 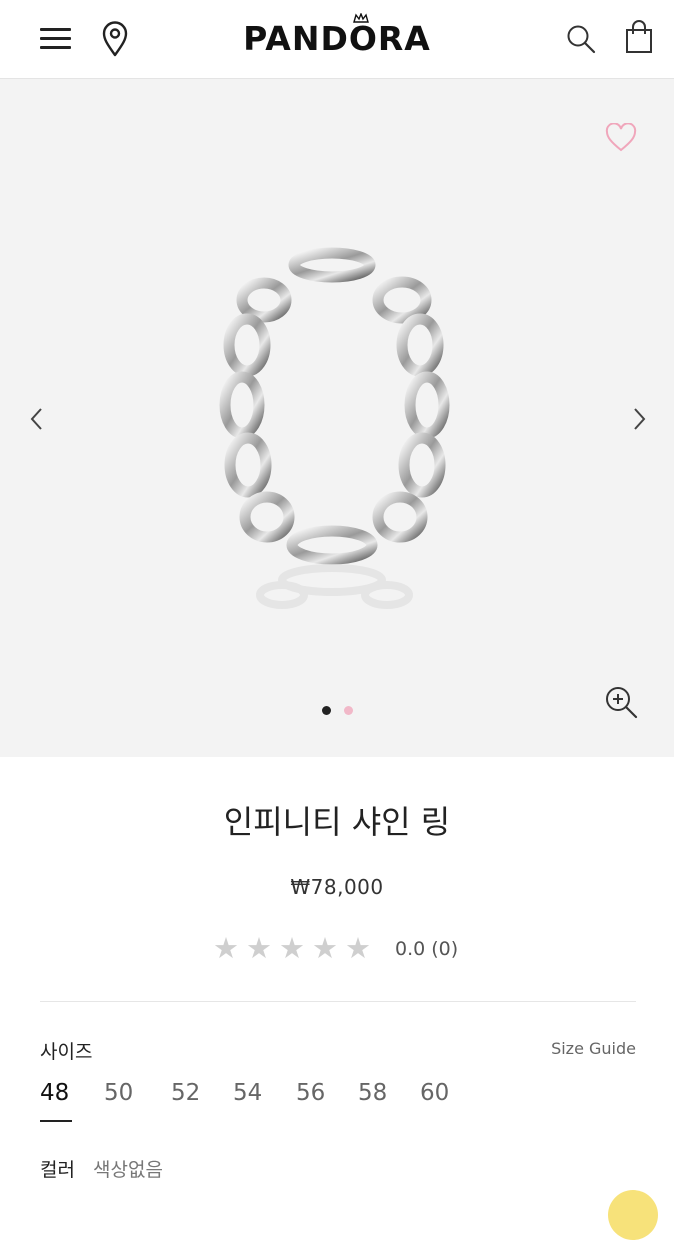 I want to click on size-guide-link: Size Guide, so click(x=593, y=1049).